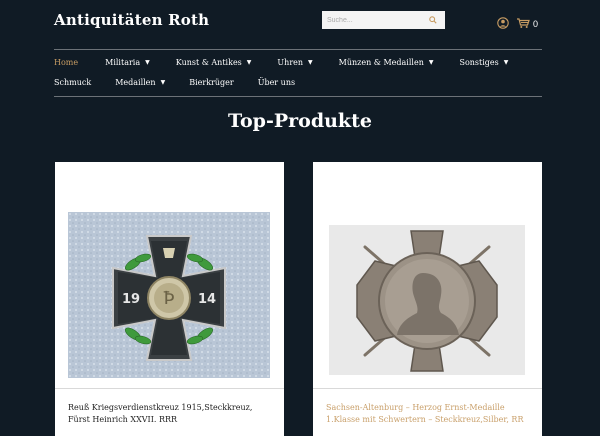 This screenshot has height=436, width=600. I want to click on nav-divider-top, so click(298, 49).